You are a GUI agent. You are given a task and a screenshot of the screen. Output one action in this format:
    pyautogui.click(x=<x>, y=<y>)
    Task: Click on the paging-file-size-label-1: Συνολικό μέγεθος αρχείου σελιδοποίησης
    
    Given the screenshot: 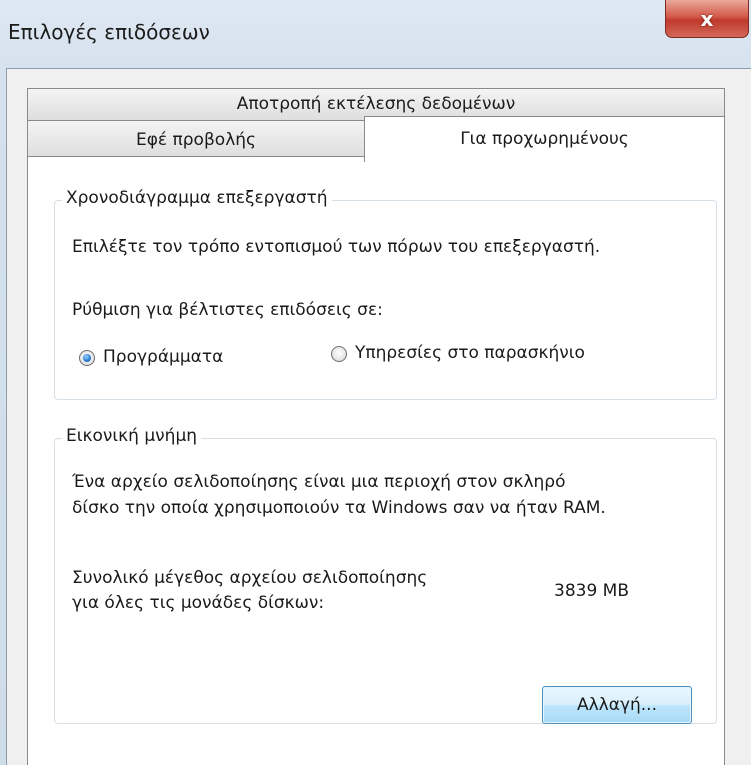 What is the action you would take?
    pyautogui.click(x=250, y=578)
    